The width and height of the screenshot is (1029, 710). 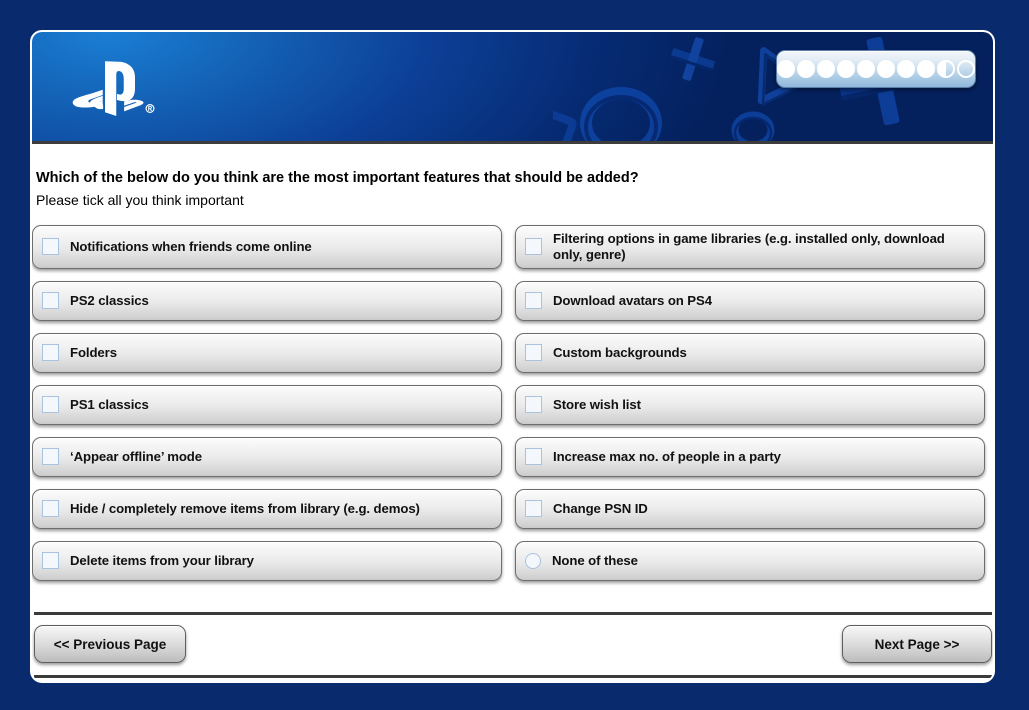 What do you see at coordinates (750, 560) in the screenshot?
I see `option-none-of-these: None of these` at bounding box center [750, 560].